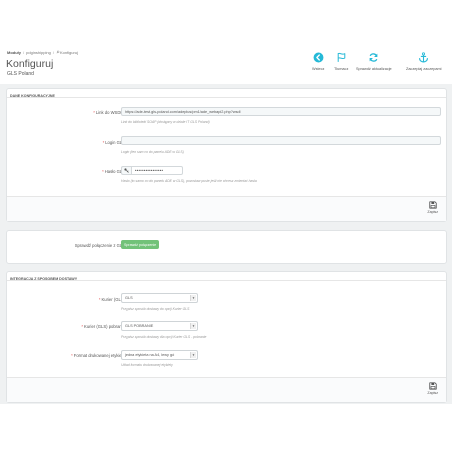 The width and height of the screenshot is (452, 452). I want to click on password-input: ••••••••••••••••, so click(157, 170).